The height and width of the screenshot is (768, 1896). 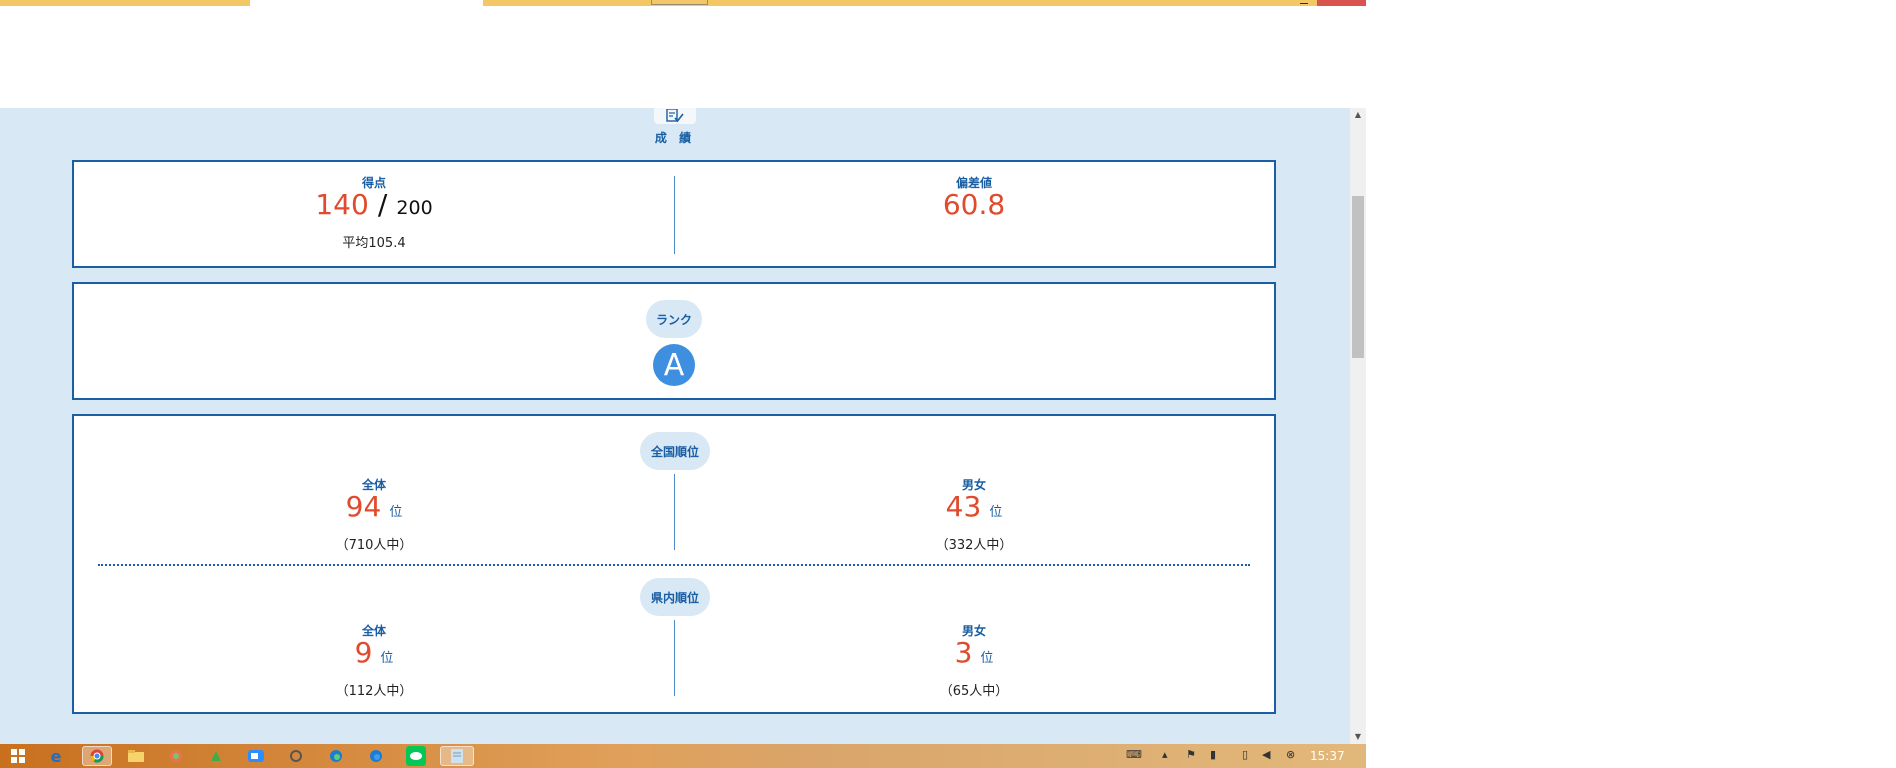 I want to click on show-hidden-icons: ▴, so click(x=1165, y=754).